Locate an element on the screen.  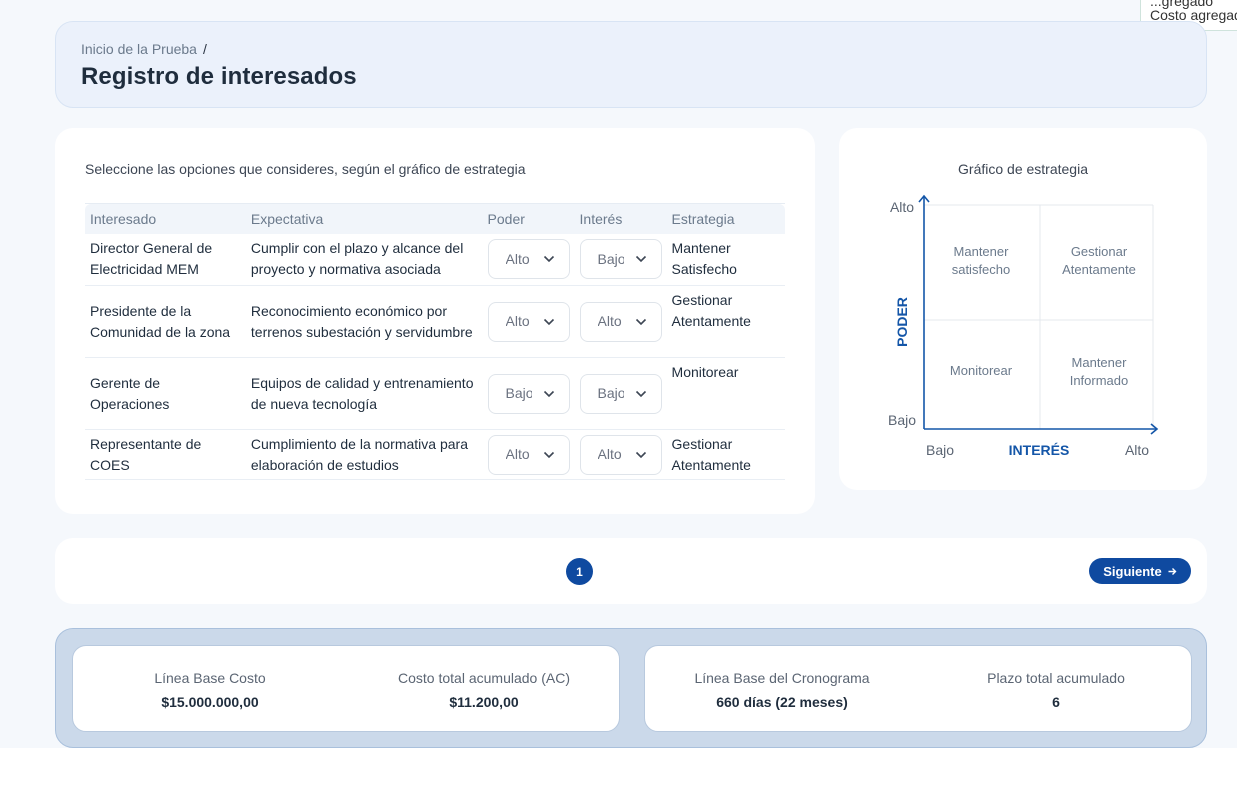
cost-baseline-value: $15.000.000,00 is located at coordinates (210, 702).